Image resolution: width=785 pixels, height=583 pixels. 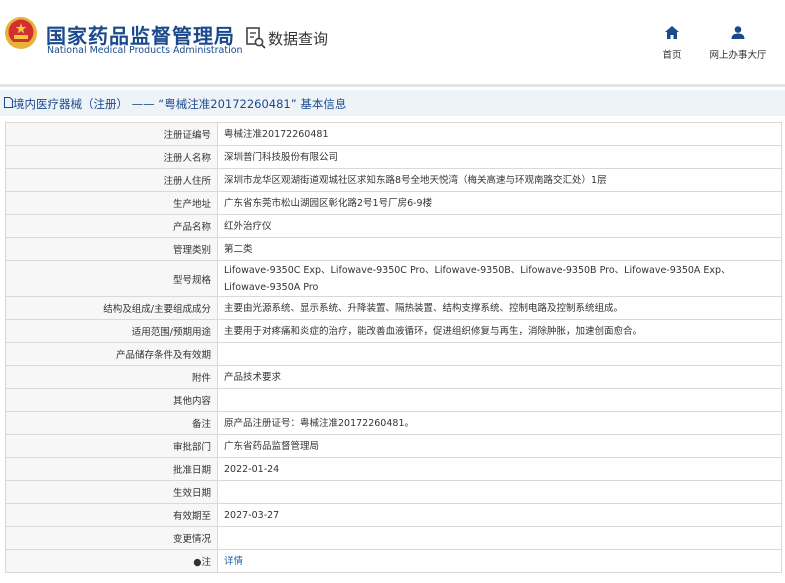 I want to click on row-label: 注册人名称, so click(x=111, y=157).